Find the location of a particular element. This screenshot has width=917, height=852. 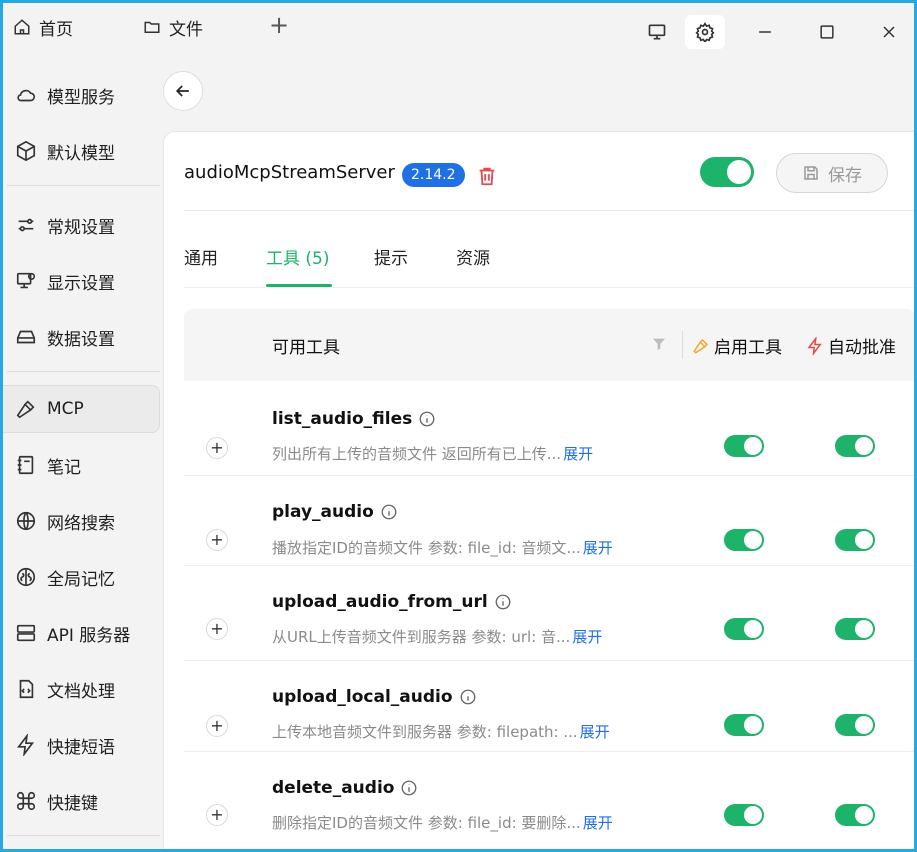

tabs-divider is located at coordinates (549, 287).